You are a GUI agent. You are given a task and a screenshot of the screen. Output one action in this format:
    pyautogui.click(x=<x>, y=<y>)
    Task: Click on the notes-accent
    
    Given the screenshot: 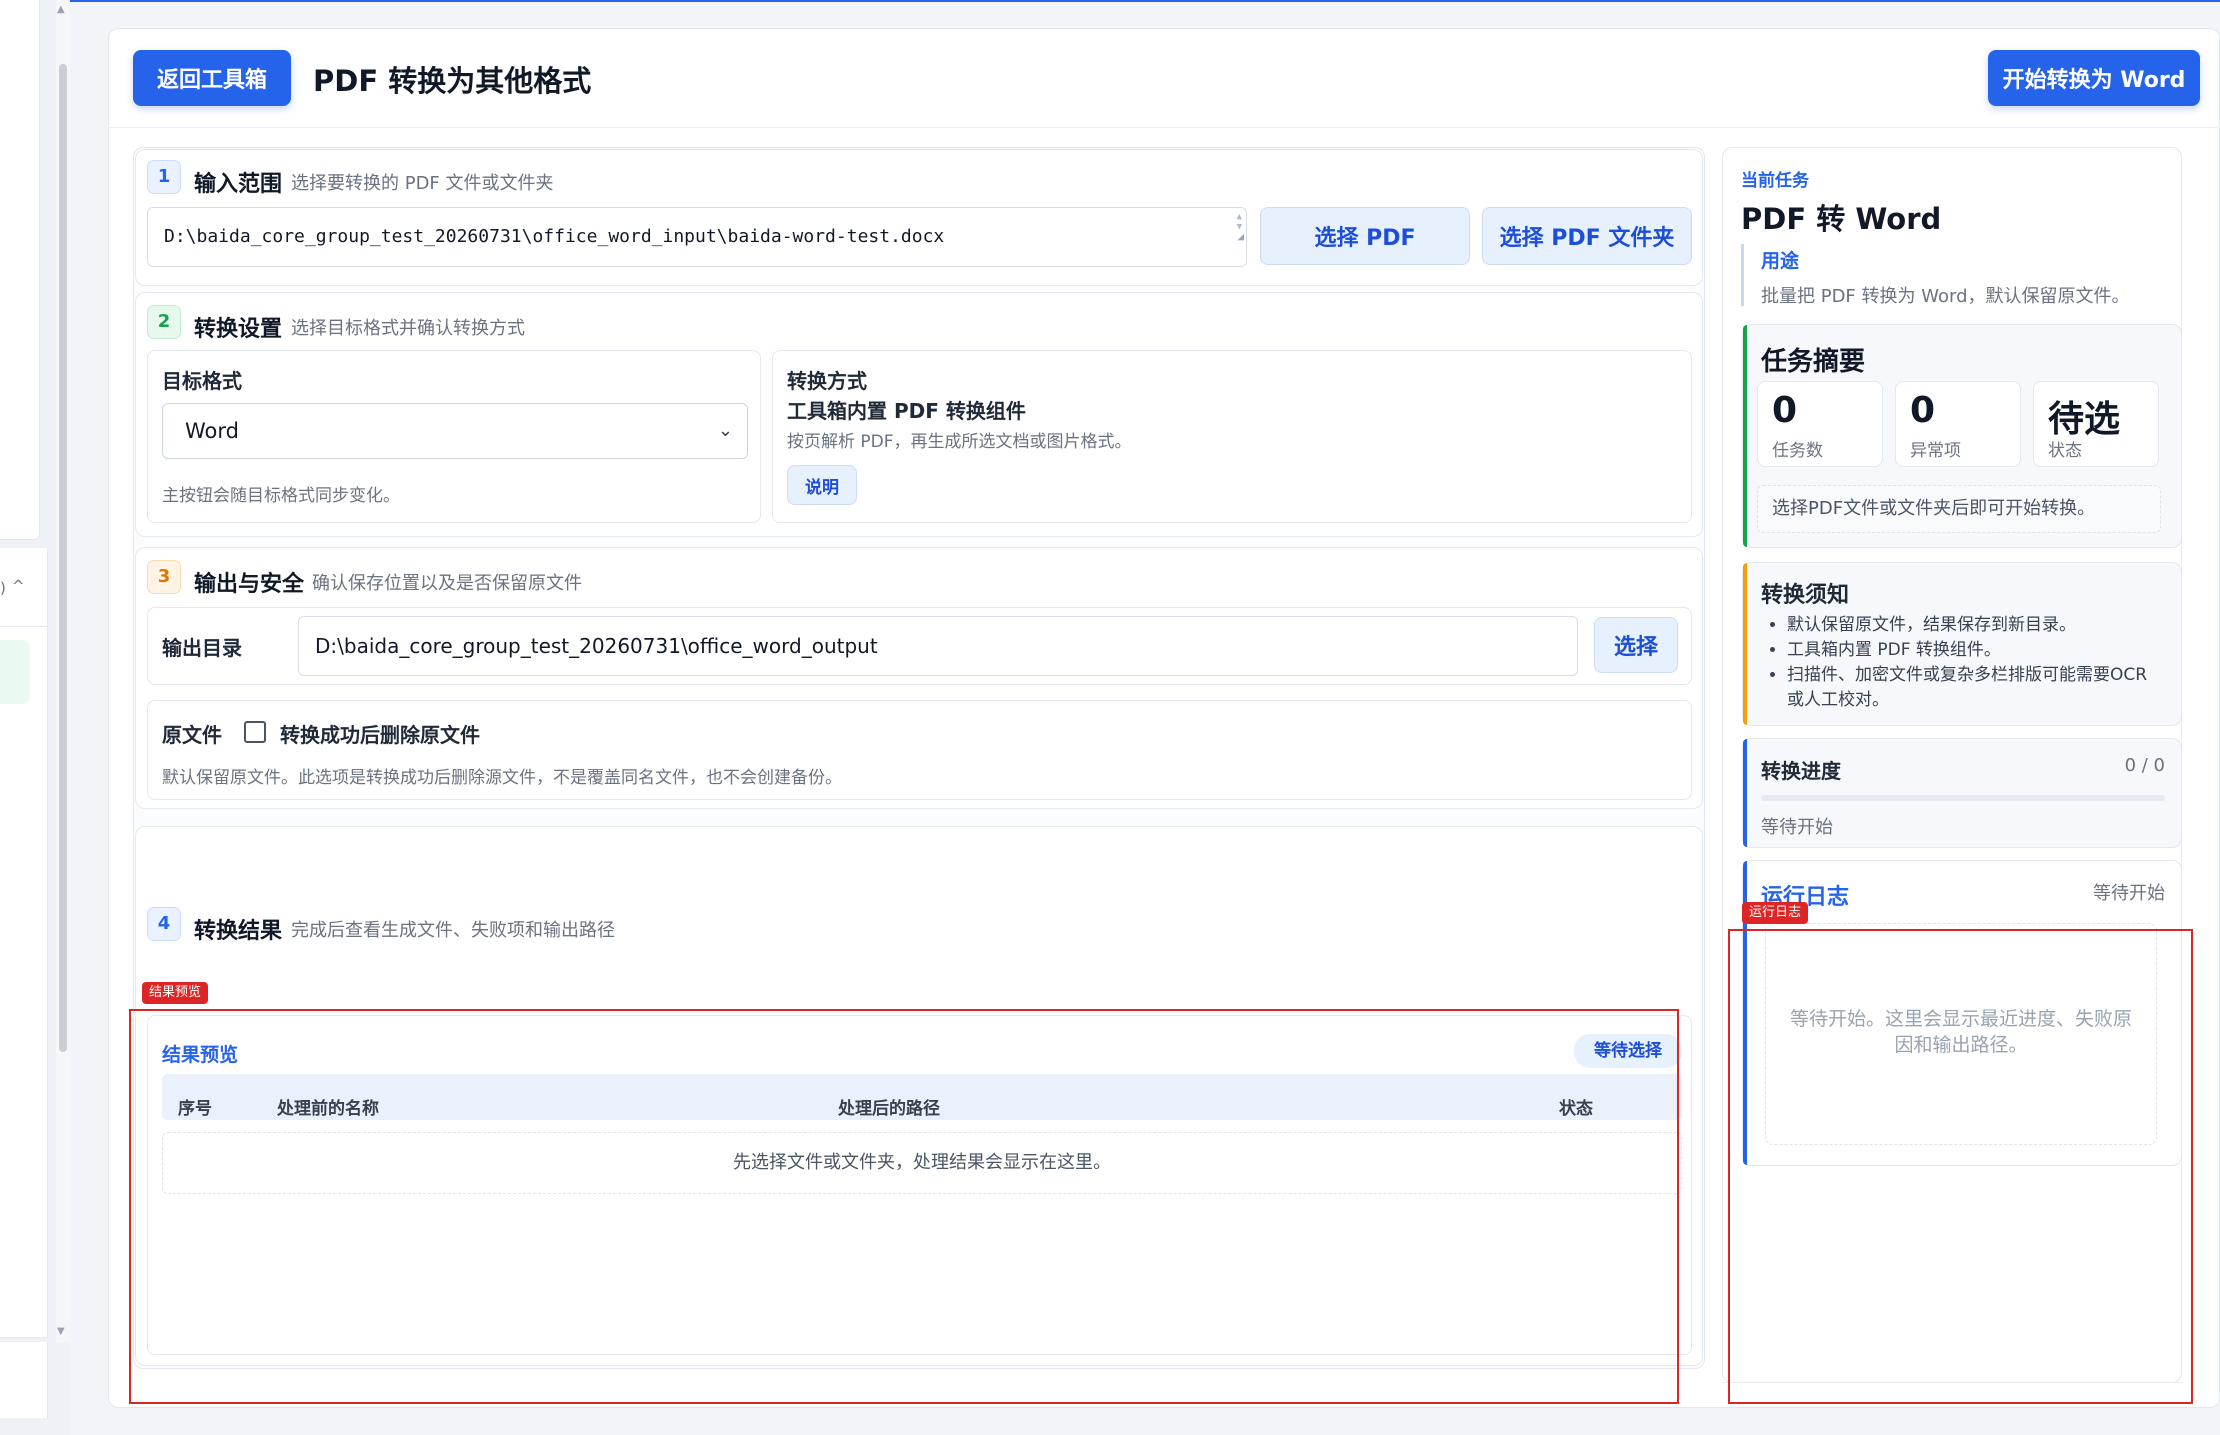 What is the action you would take?
    pyautogui.click(x=1745, y=644)
    